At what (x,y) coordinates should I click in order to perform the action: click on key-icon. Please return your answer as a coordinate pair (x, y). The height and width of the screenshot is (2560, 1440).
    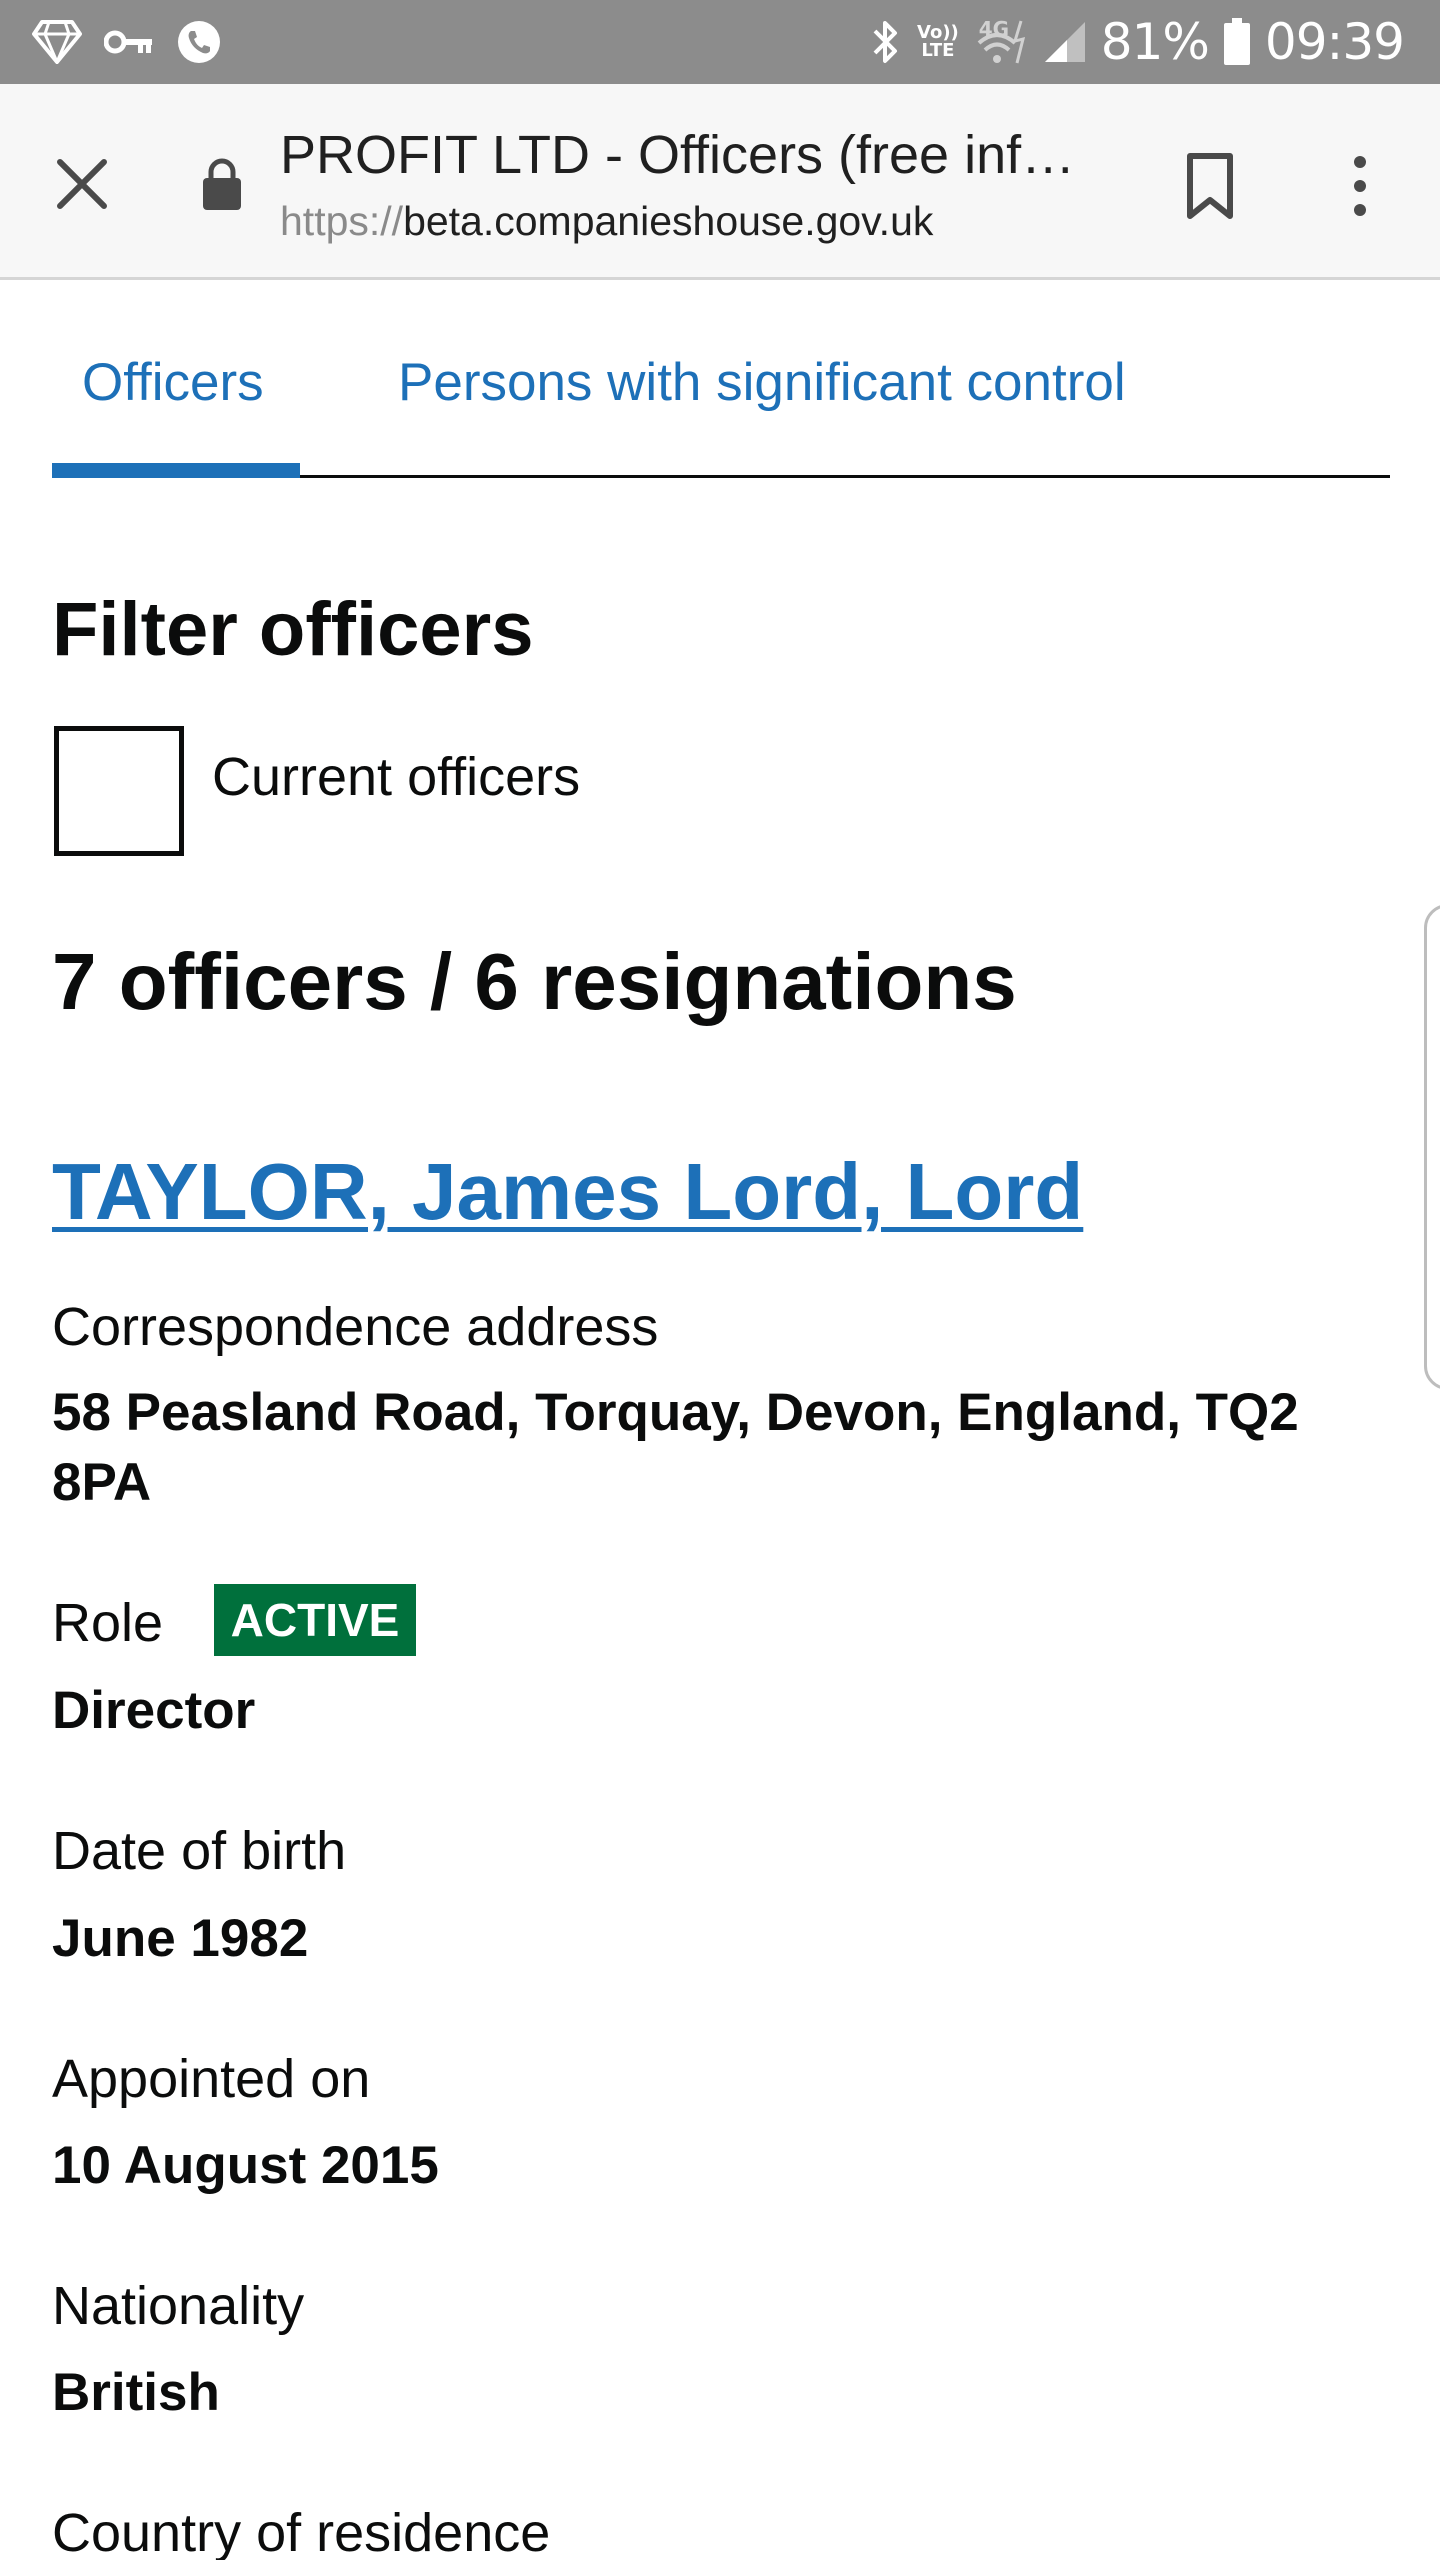
    Looking at the image, I should click on (128, 42).